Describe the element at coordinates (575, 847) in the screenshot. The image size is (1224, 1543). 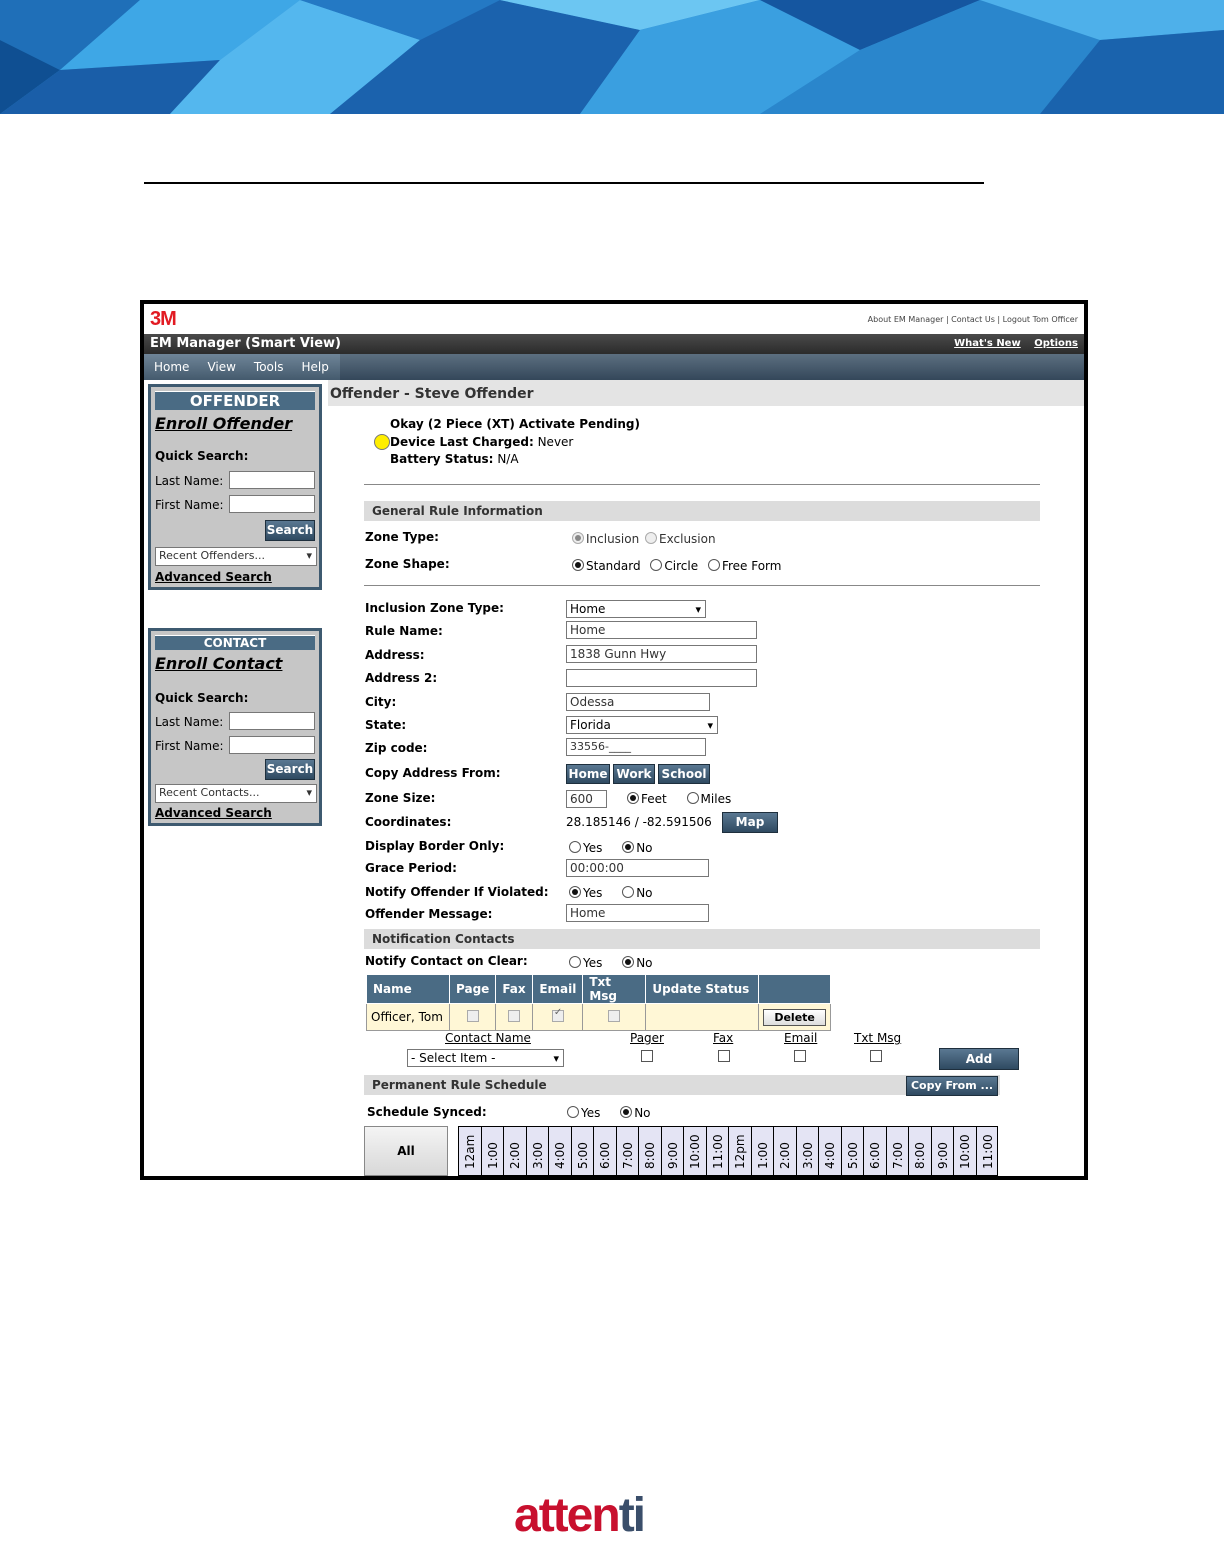
I see `display-border-yes-radio` at that location.